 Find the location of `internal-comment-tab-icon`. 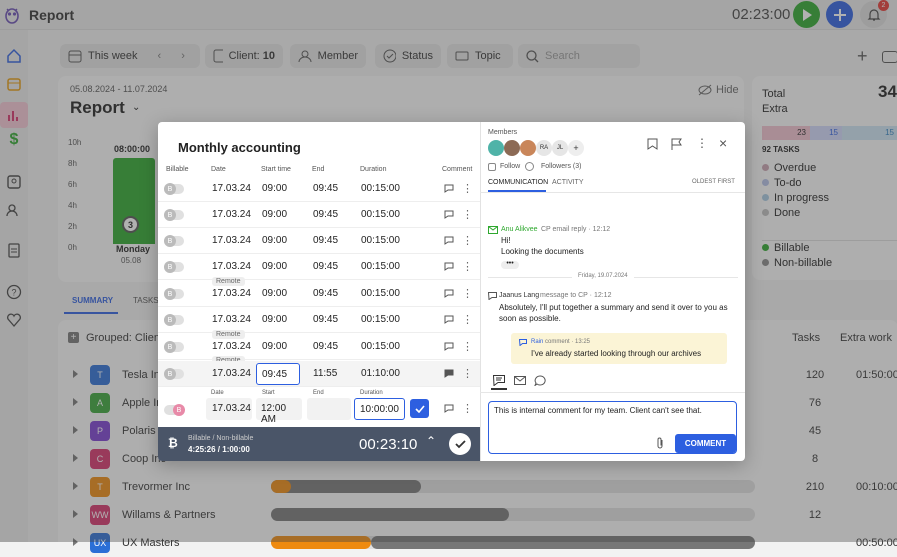

internal-comment-tab-icon is located at coordinates (499, 380).